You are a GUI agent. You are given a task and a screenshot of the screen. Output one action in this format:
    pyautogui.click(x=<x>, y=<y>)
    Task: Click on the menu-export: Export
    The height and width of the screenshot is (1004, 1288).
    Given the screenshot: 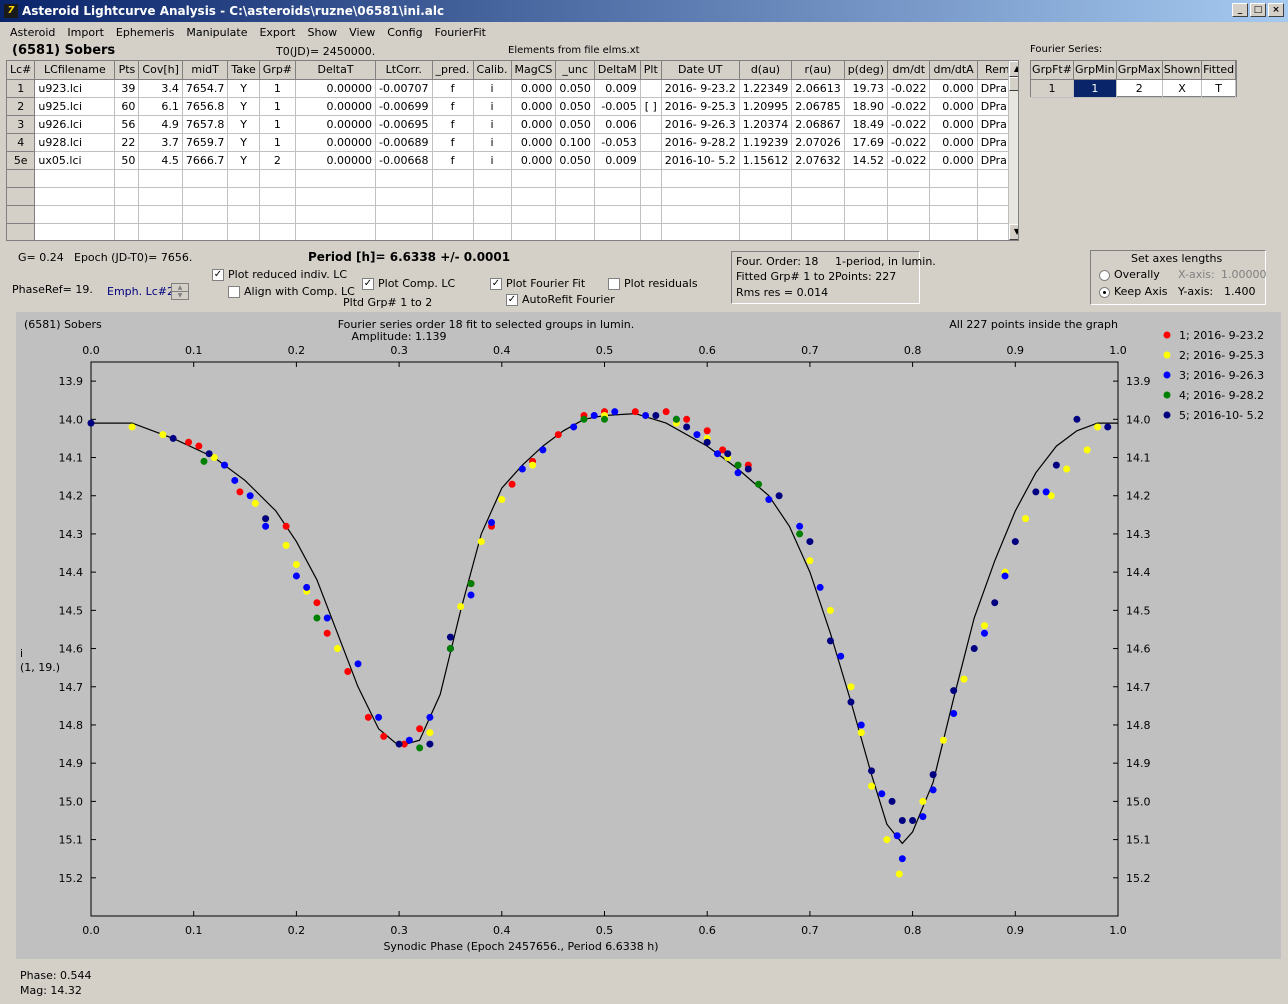 What is the action you would take?
    pyautogui.click(x=277, y=32)
    